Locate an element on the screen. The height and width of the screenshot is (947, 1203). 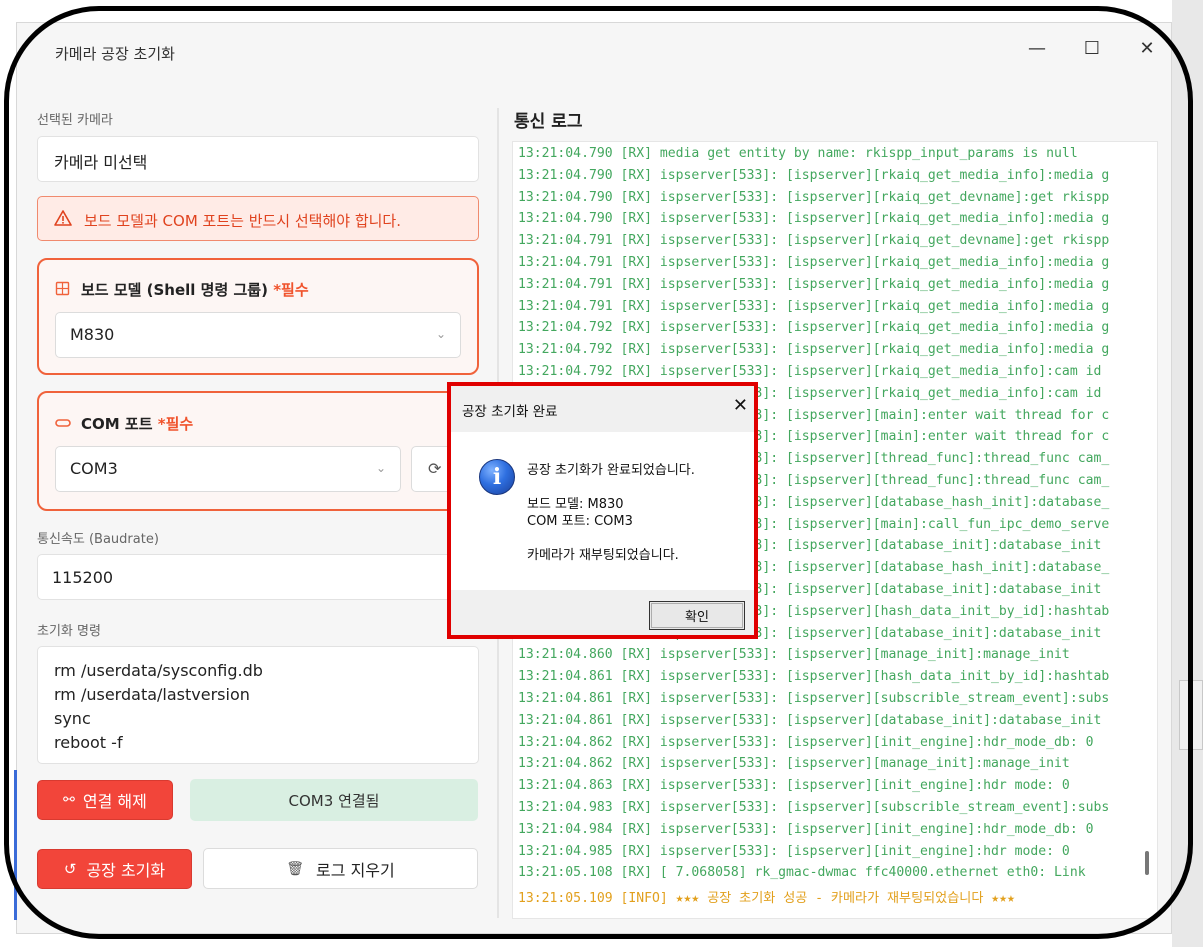
command-line: rm /userdata/lastversion is located at coordinates (152, 694).